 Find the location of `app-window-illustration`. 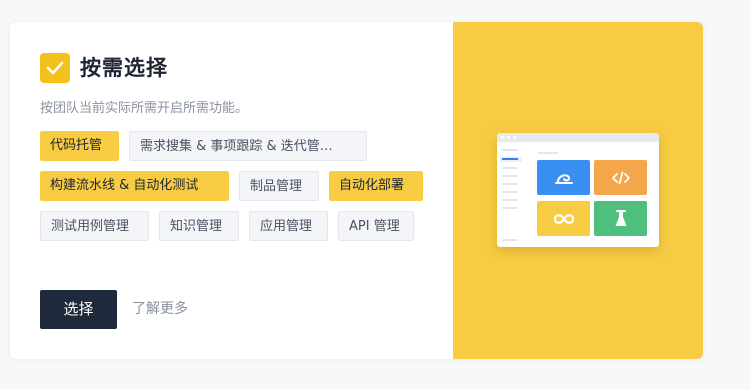

app-window-illustration is located at coordinates (578, 190).